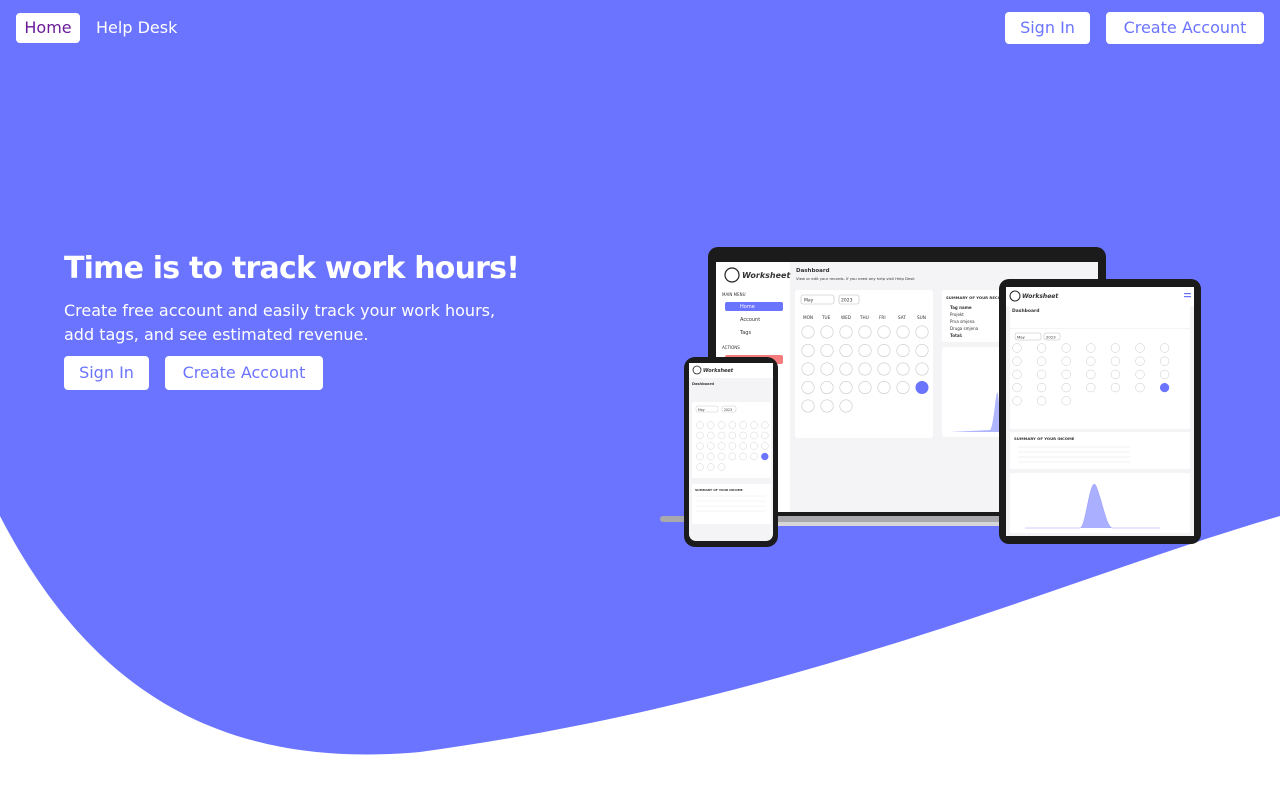 The image size is (1280, 800). I want to click on laptop-menu-tags: Tags, so click(745, 333).